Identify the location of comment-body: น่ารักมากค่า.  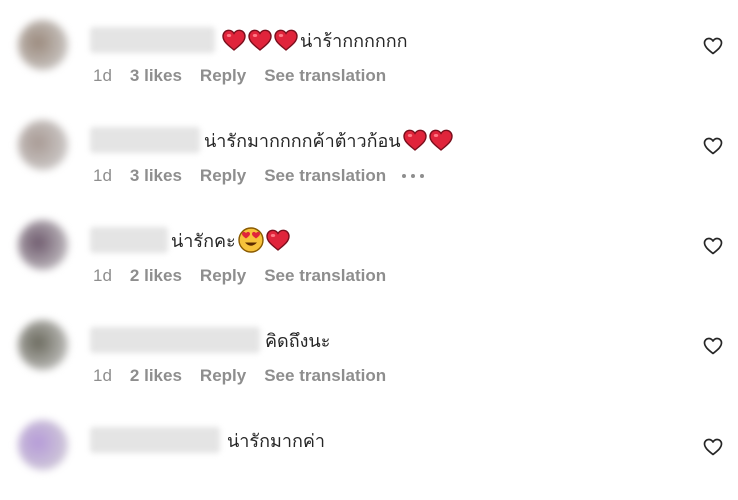
(276, 440).